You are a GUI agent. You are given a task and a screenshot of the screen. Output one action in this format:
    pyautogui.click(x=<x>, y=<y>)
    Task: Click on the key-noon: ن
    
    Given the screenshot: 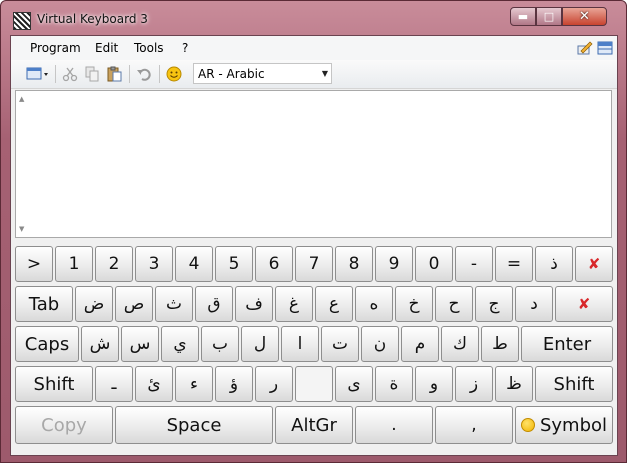 What is the action you would take?
    pyautogui.click(x=380, y=344)
    